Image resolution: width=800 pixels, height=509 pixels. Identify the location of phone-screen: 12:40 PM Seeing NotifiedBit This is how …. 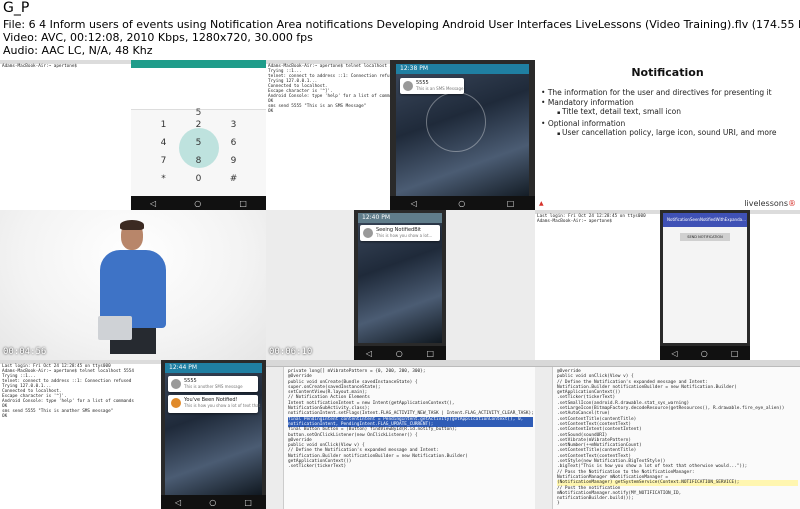
(400, 278).